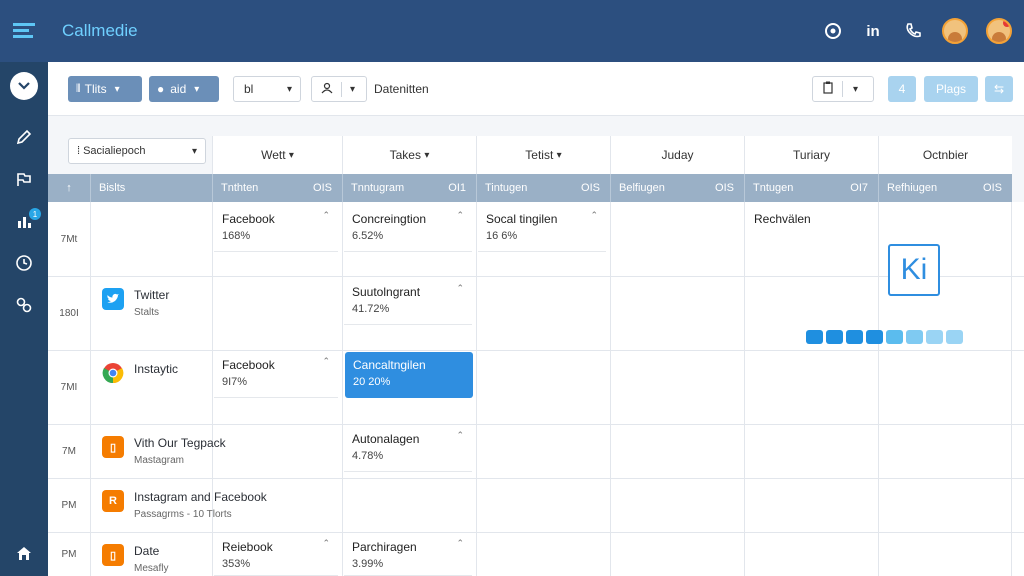 This screenshot has height=576, width=1024. I want to click on social-select-value: Sacialiepoch, so click(114, 151).